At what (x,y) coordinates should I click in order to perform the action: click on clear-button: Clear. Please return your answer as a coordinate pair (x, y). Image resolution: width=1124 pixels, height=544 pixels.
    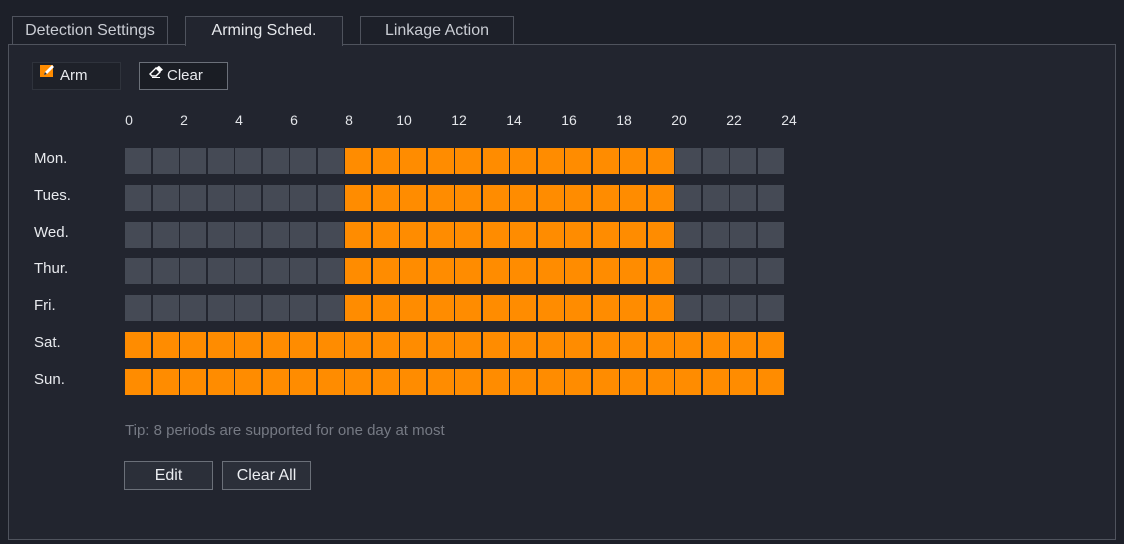
    Looking at the image, I should click on (183, 76).